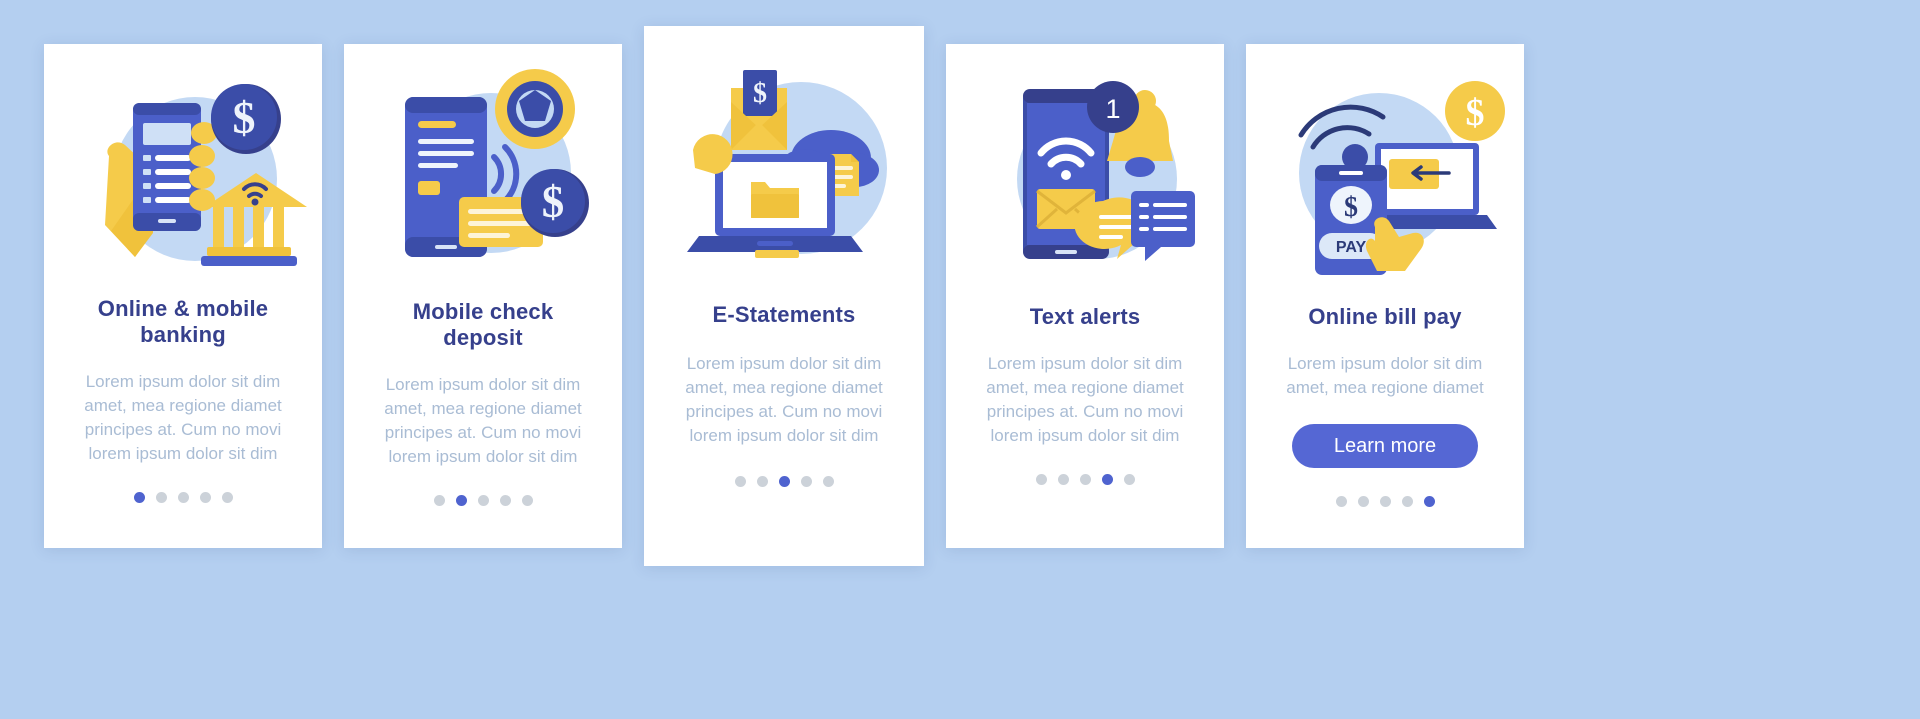  I want to click on card-4-illustration: 1, so click(1085, 168).